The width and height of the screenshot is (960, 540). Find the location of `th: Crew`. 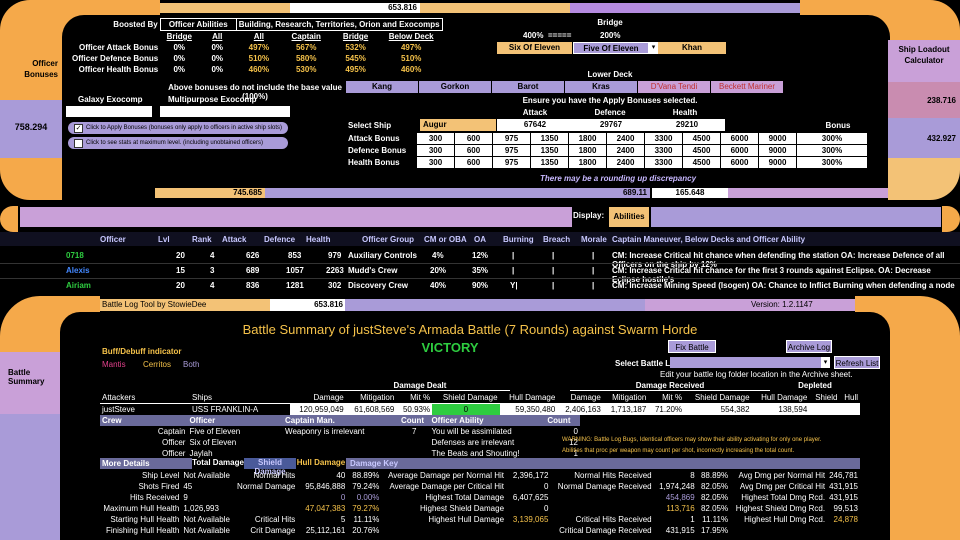

th: Crew is located at coordinates (144, 420).